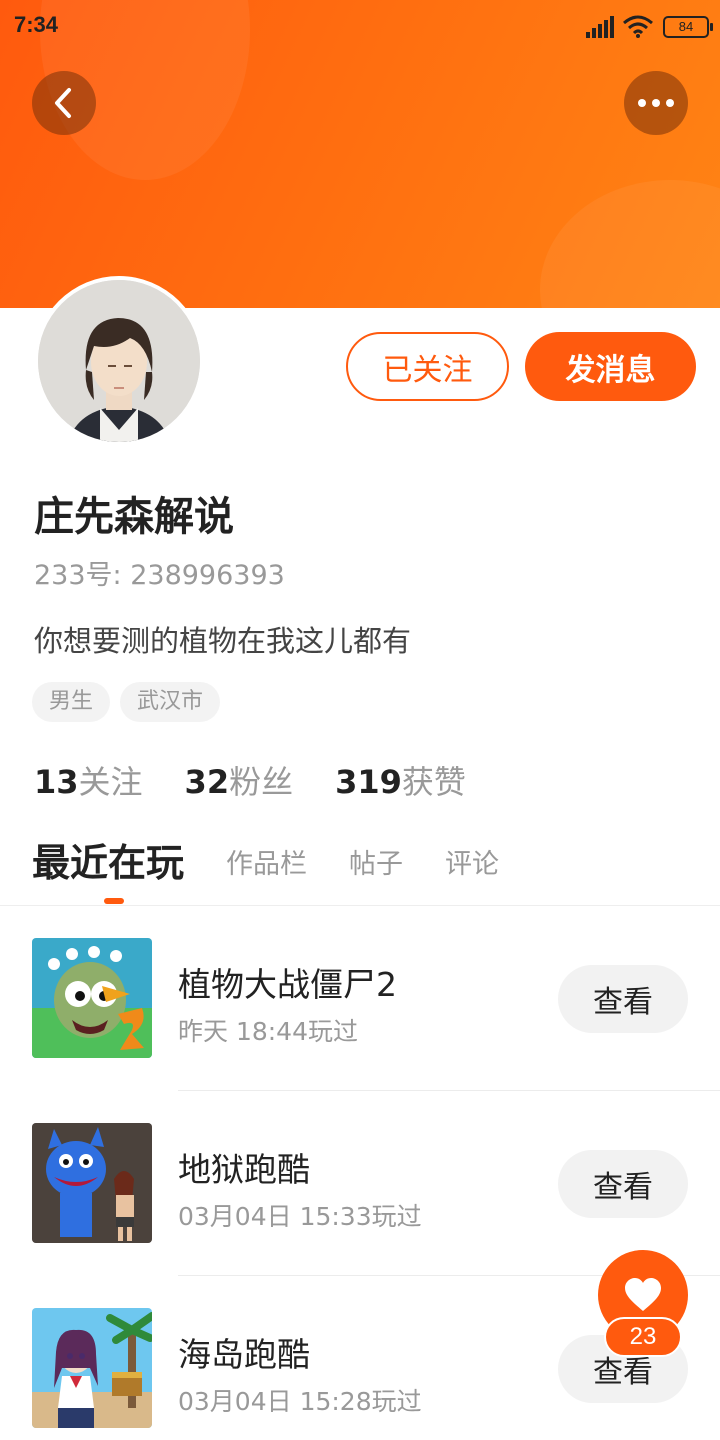 This screenshot has height=1440, width=720. I want to click on more-dots-icon, so click(656, 103).